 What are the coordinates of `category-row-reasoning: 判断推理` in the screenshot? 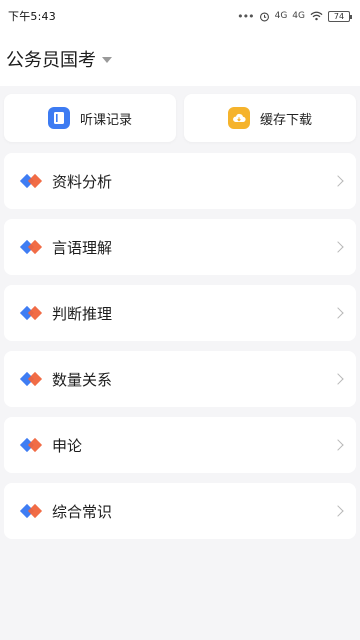 It's located at (180, 313).